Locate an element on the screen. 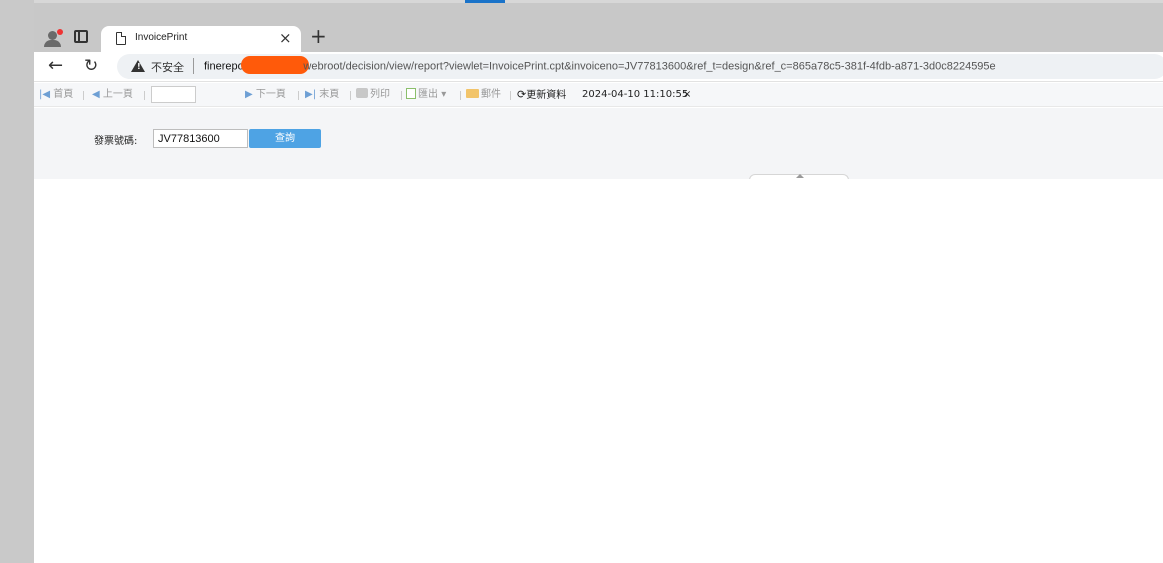  invoice-number-label: 發票號碼: is located at coordinates (116, 141).